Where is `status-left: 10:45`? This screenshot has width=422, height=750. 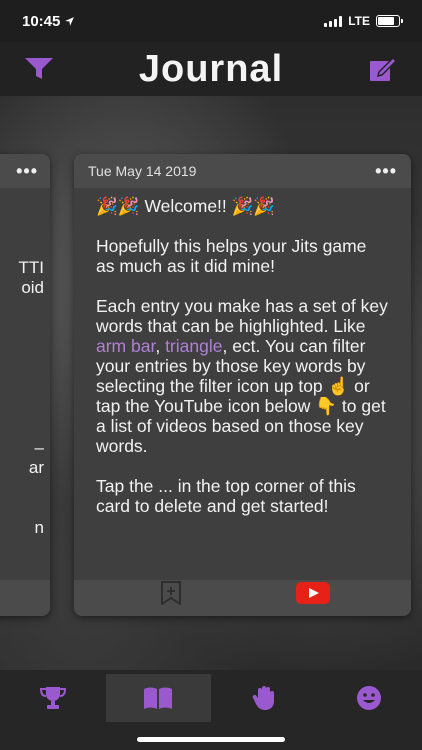
status-left: 10:45 is located at coordinates (48, 21).